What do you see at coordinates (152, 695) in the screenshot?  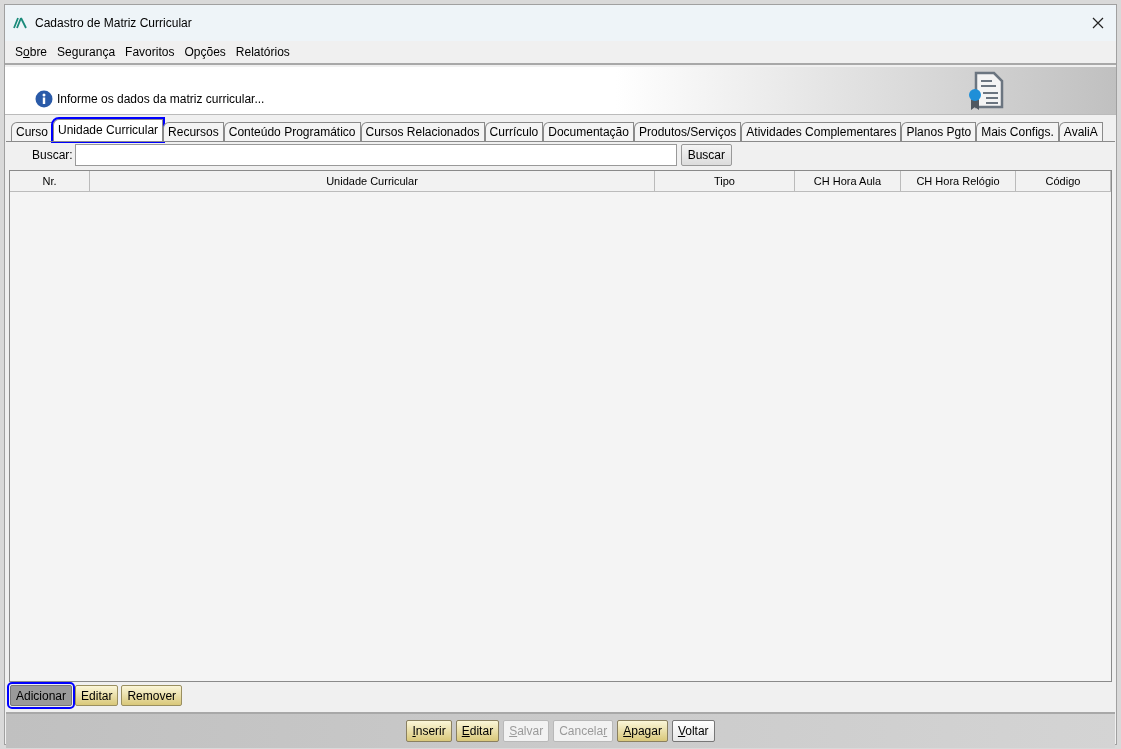 I see `table-action-button: Remover` at bounding box center [152, 695].